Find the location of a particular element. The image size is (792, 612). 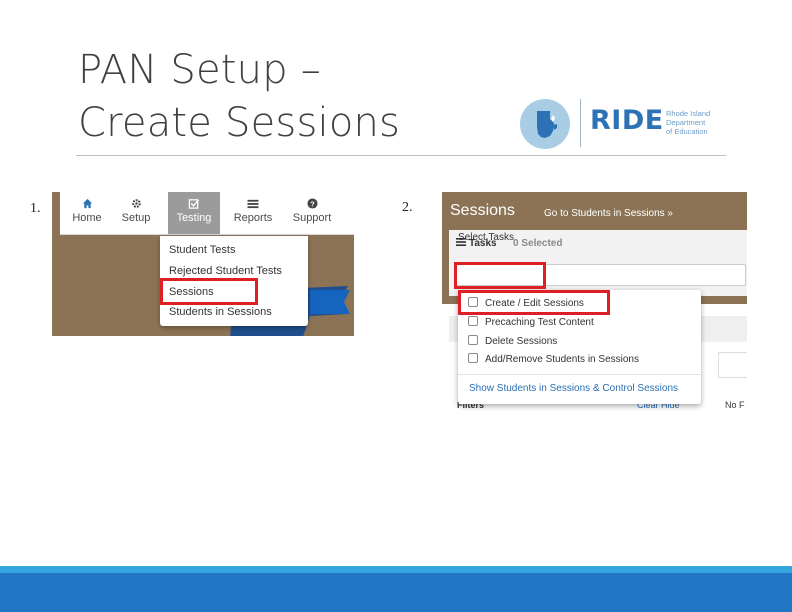

truncated-label: No F is located at coordinates (735, 405).